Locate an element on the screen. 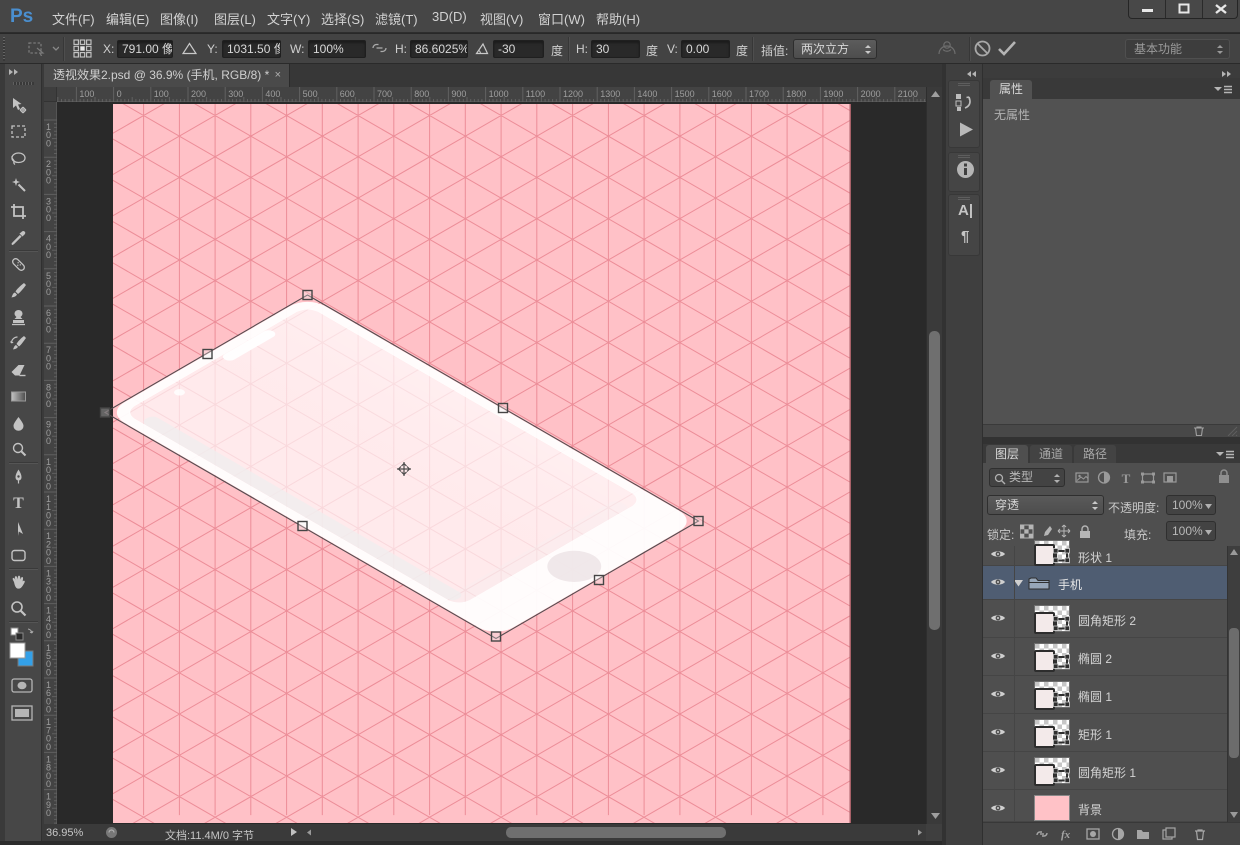  svg-text: 1900 is located at coordinates (833, 94).